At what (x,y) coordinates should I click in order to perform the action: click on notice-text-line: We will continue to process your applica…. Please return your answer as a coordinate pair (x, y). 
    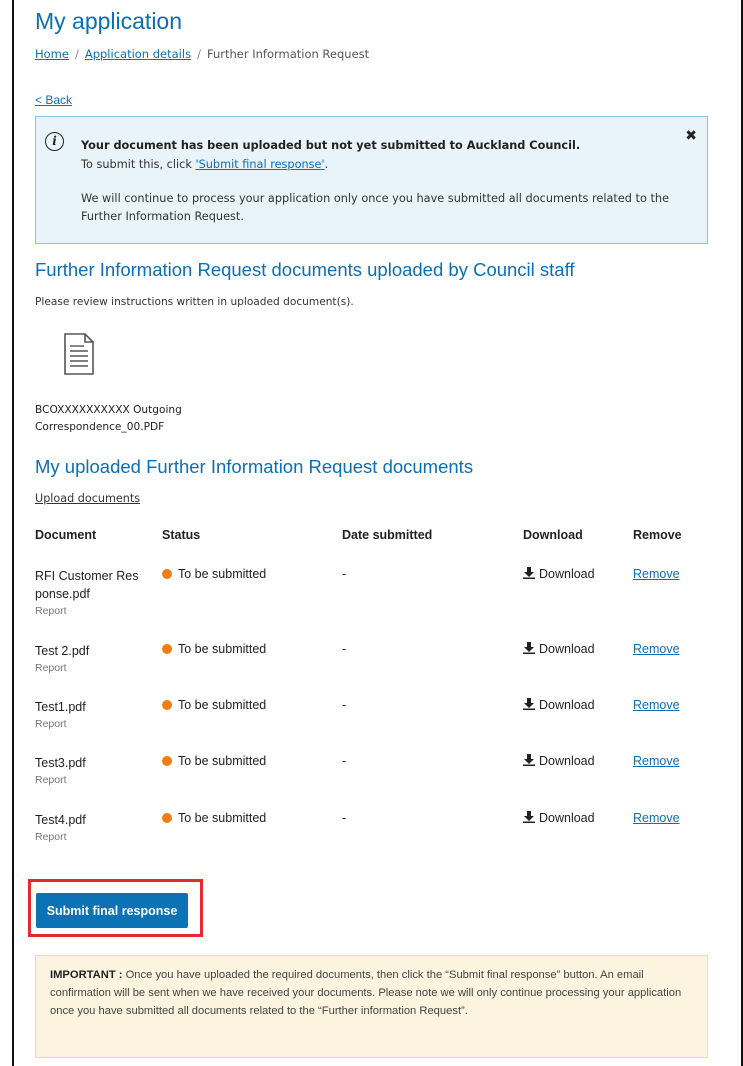
    Looking at the image, I should click on (375, 198).